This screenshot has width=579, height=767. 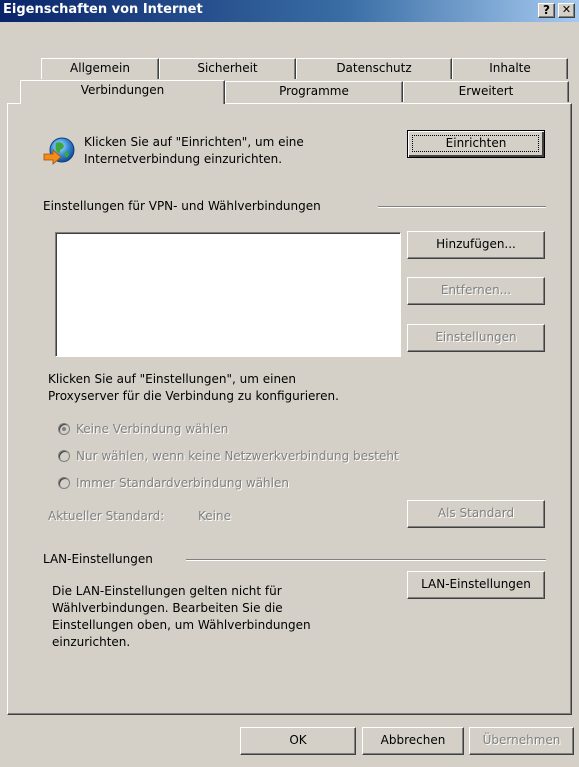 I want to click on cancel-button: Abbrechen, so click(x=413, y=741).